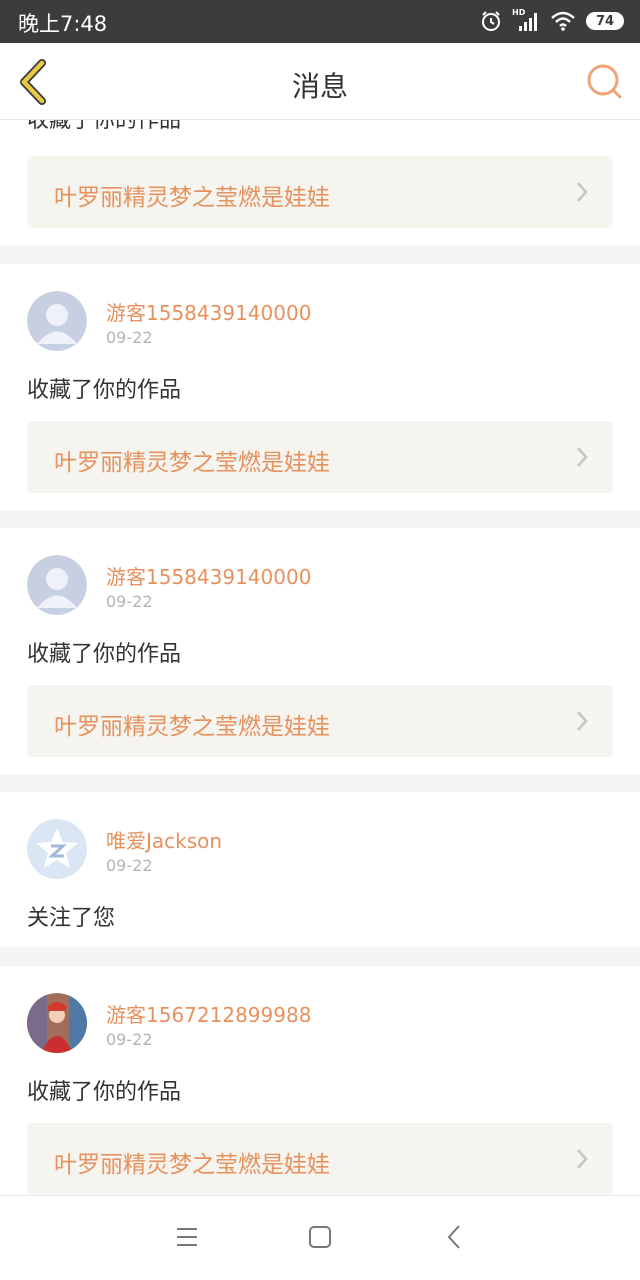  Describe the element at coordinates (164, 839) in the screenshot. I see `username: 唯爱Jackson` at that location.